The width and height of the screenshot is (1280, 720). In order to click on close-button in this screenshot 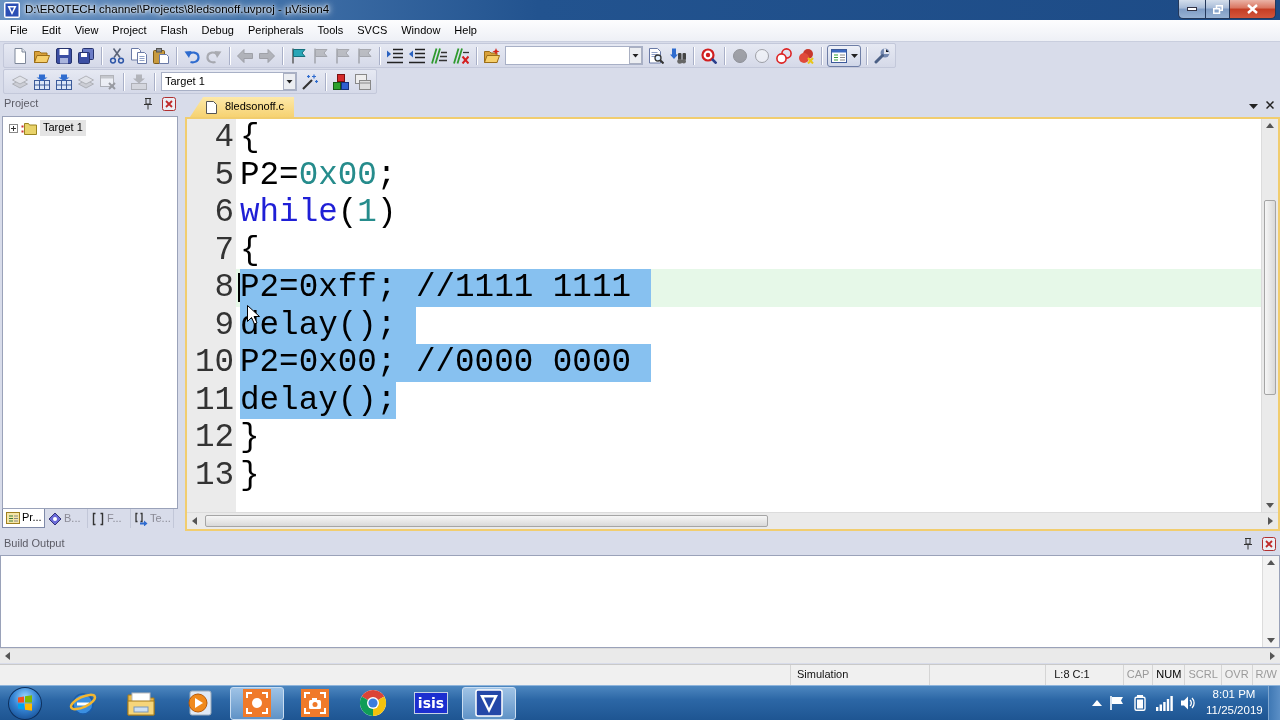, I will do `click(1253, 9)`.